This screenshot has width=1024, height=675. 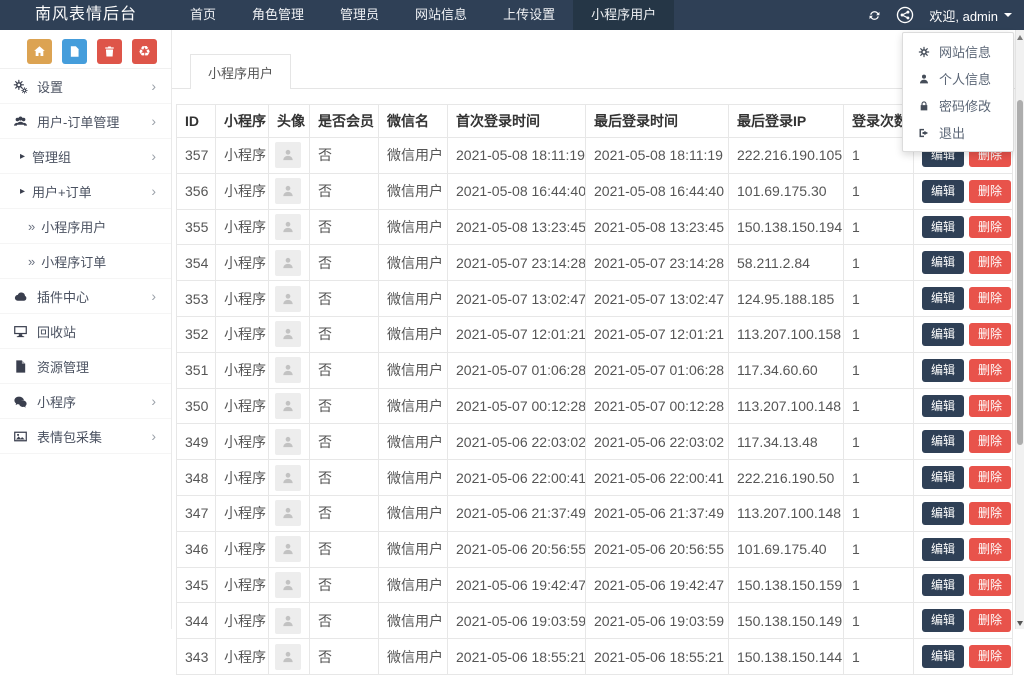 What do you see at coordinates (965, 106) in the screenshot?
I see `dropdown-item-label: 密码修改` at bounding box center [965, 106].